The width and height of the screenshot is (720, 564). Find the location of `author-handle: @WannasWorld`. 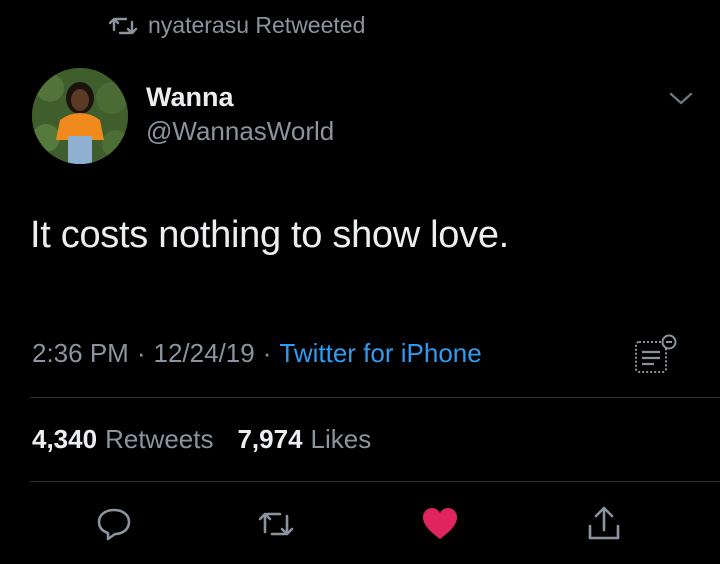

author-handle: @WannasWorld is located at coordinates (240, 131).